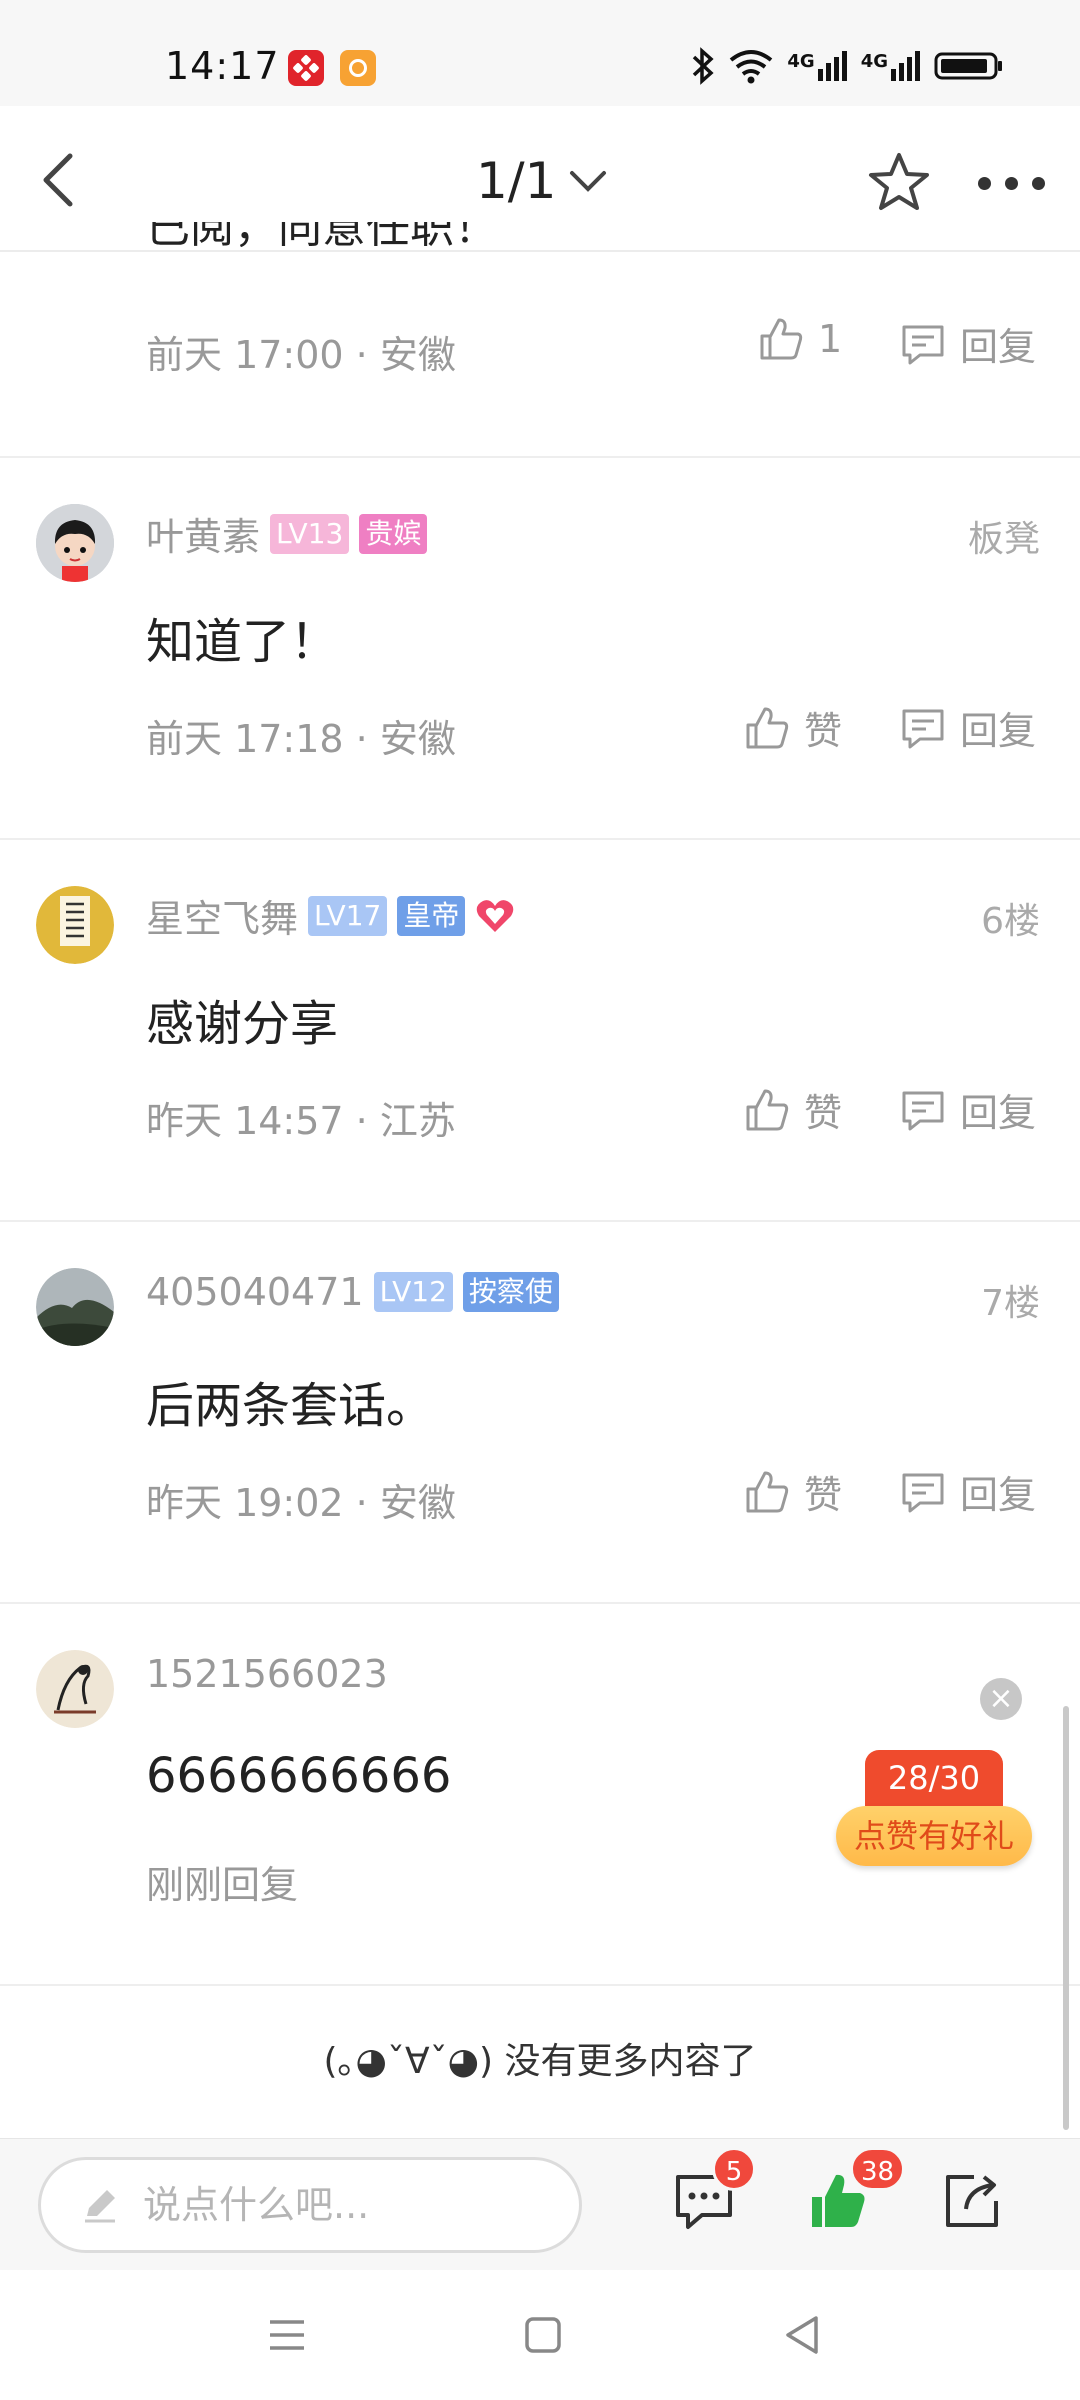 The image size is (1080, 2400). Describe the element at coordinates (934, 1778) in the screenshot. I see `promo-count: 28/30` at that location.